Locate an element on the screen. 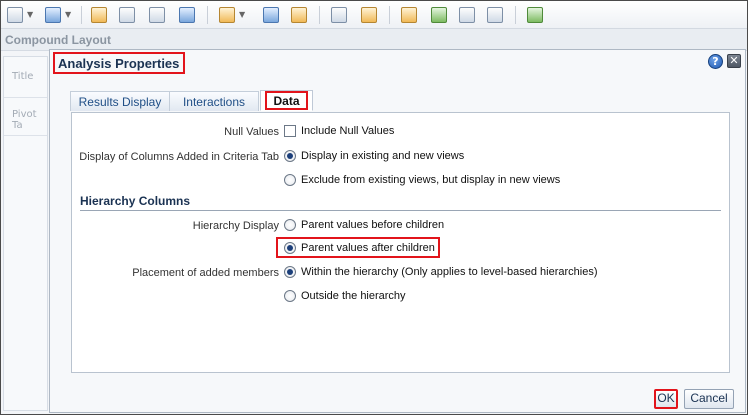 This screenshot has height=415, width=748. main-toolbar: ▼ ▼ ▼ is located at coordinates (374, 15).